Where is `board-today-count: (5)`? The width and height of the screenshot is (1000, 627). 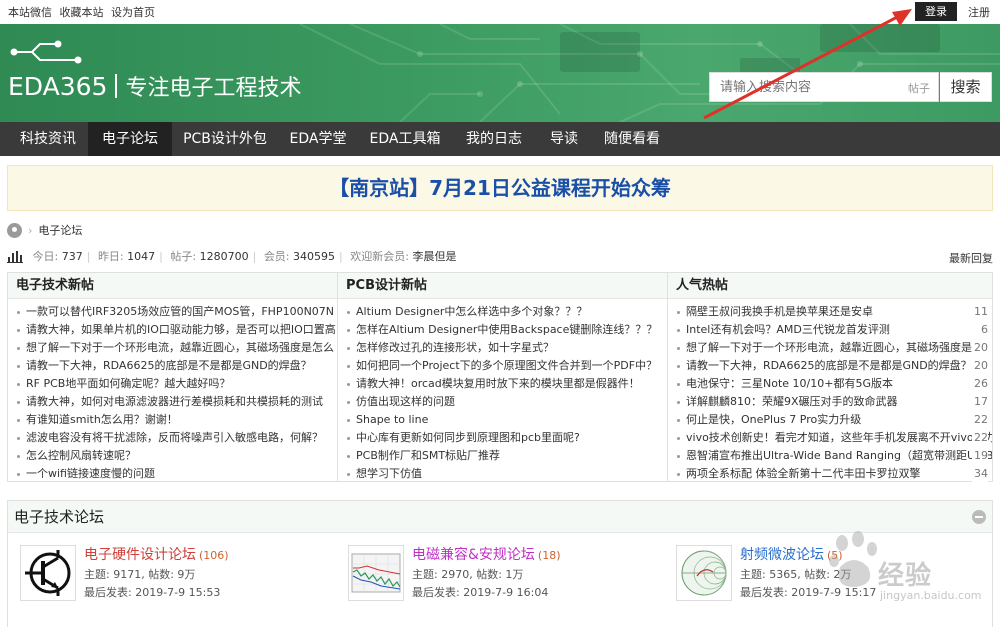
board-today-count: (5) is located at coordinates (835, 555).